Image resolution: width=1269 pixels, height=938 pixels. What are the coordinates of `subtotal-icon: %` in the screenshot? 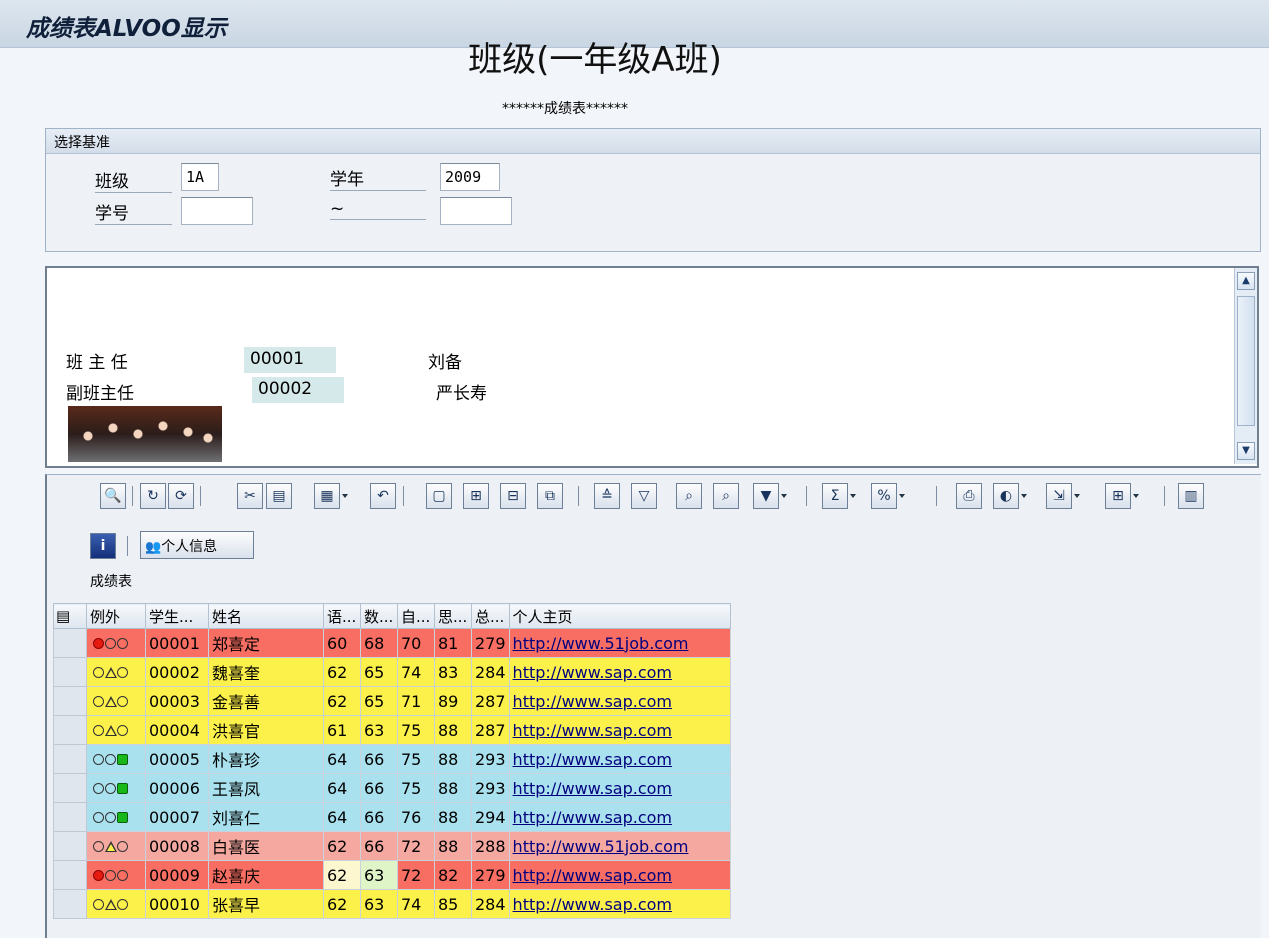 It's located at (888, 496).